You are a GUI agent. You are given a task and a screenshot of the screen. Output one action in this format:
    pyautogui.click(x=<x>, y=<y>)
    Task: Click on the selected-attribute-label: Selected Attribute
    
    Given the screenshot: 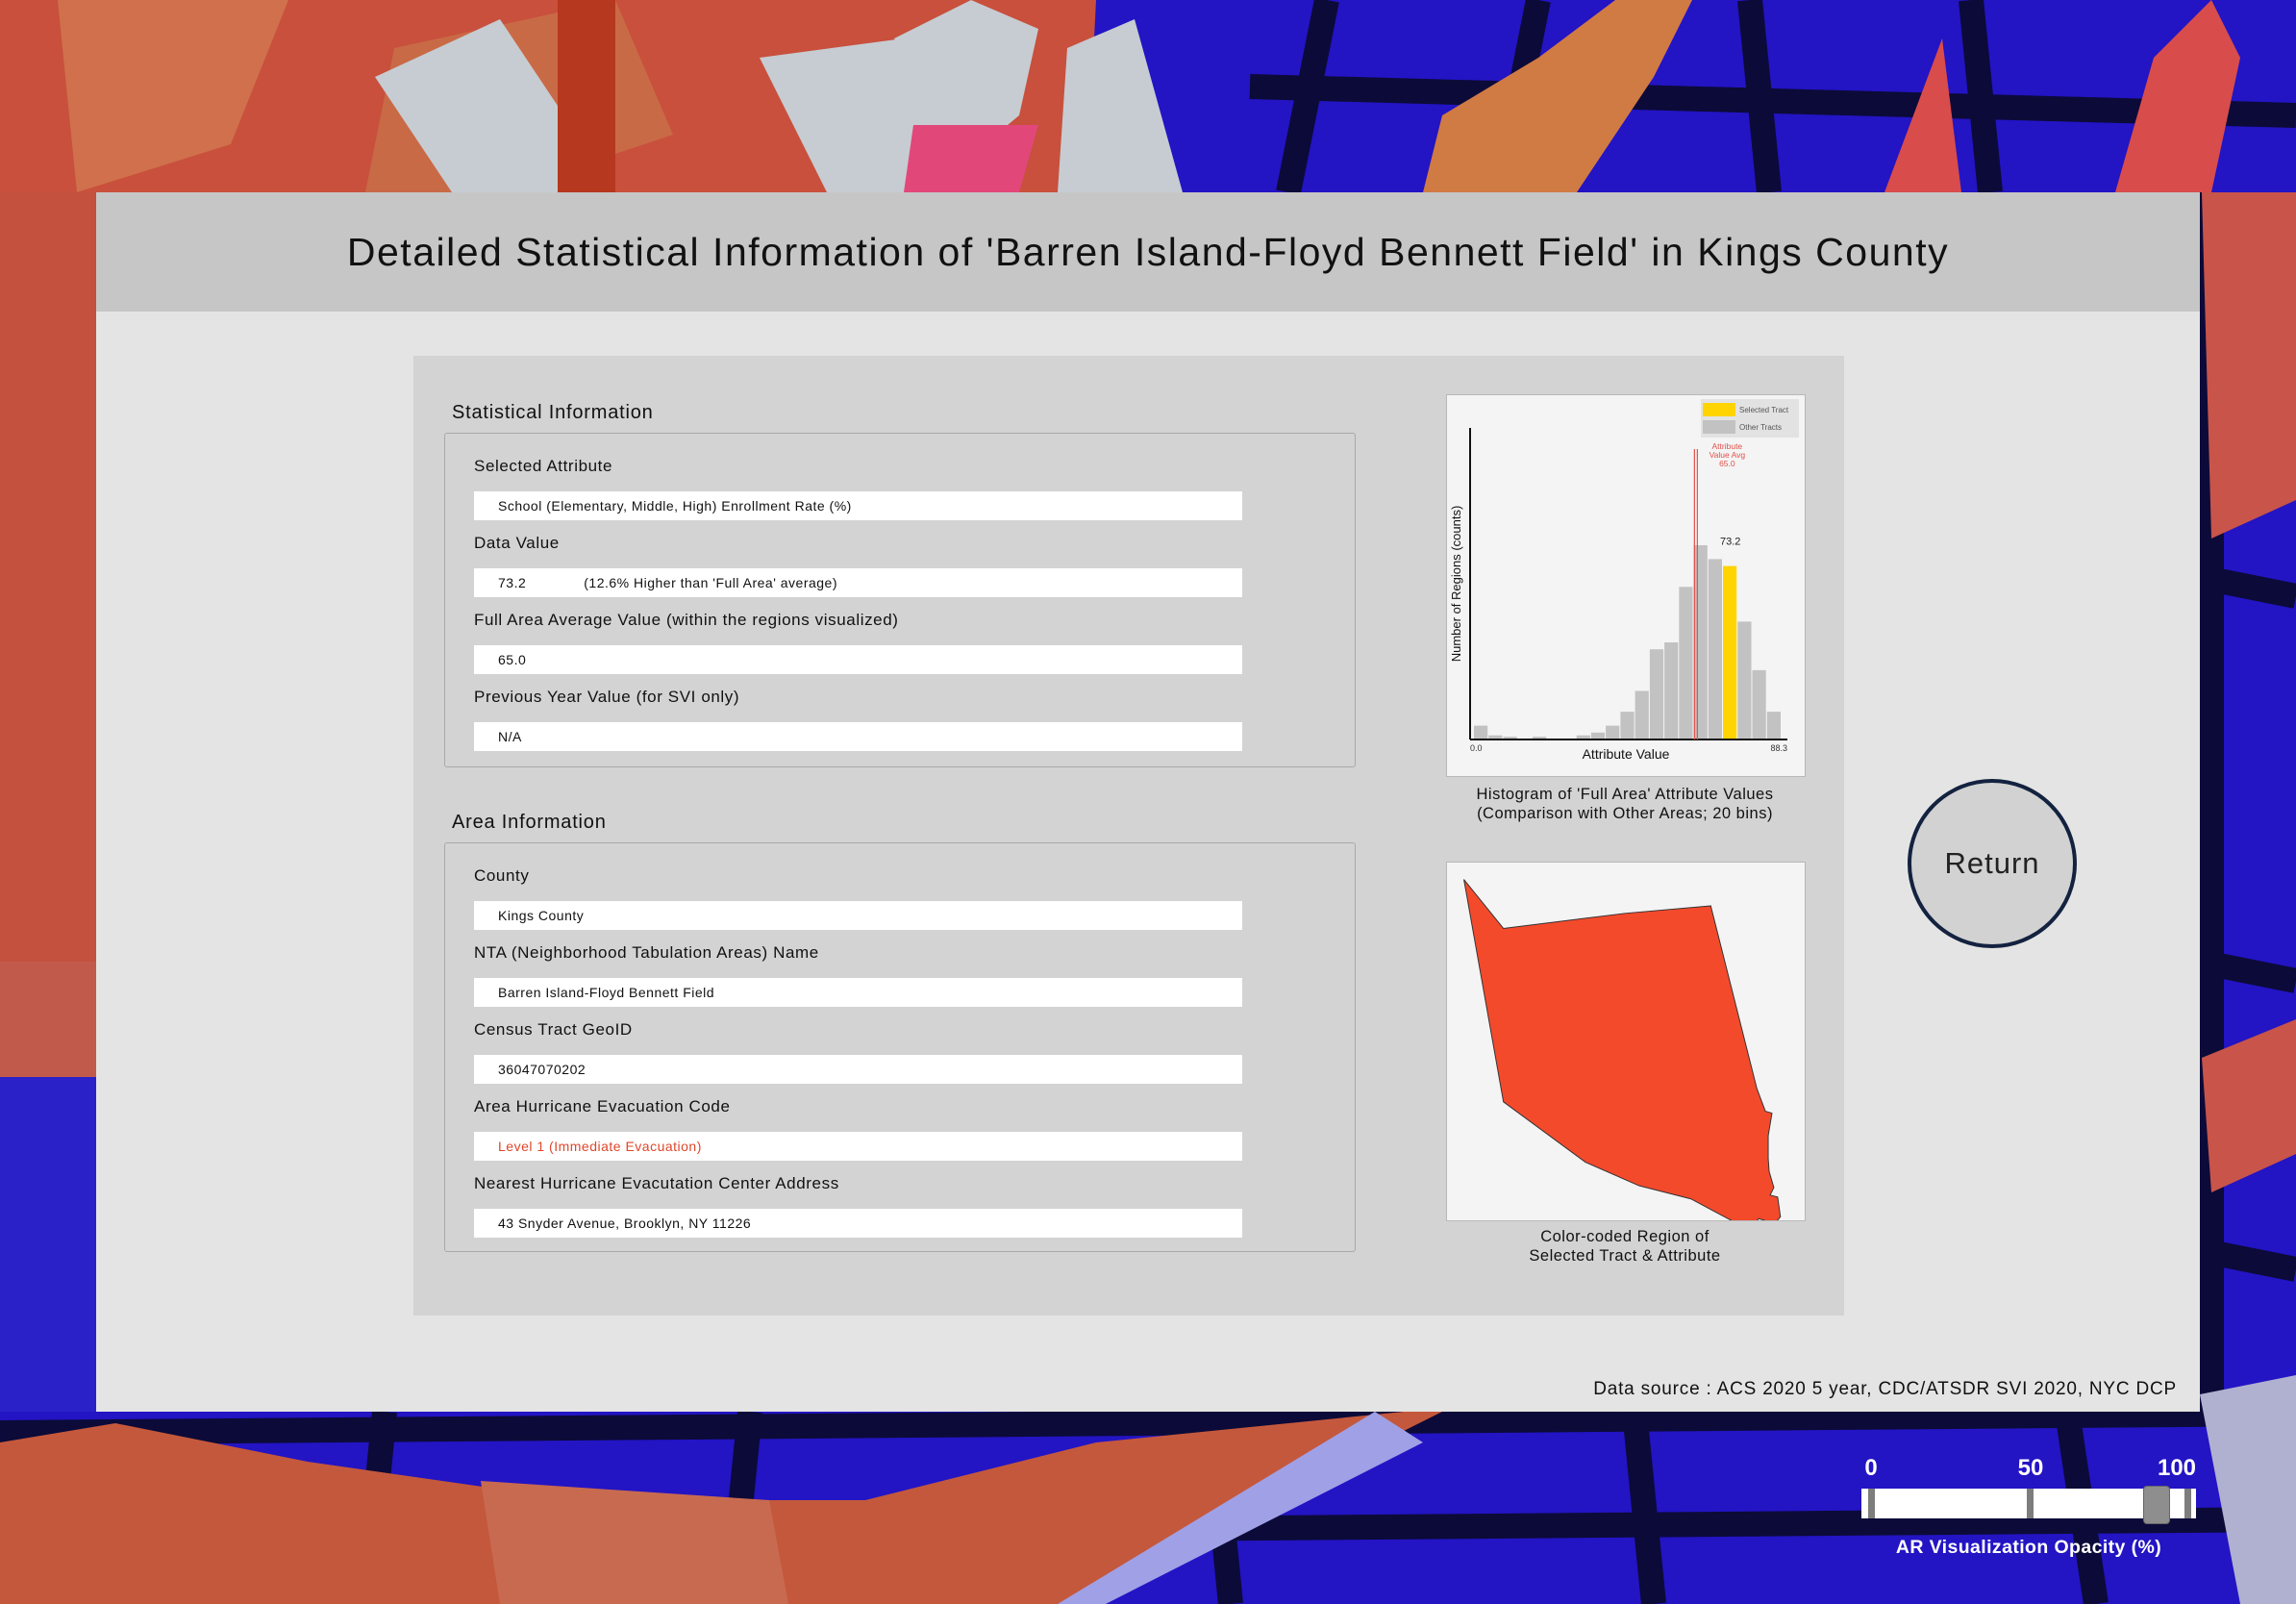 What is the action you would take?
    pyautogui.click(x=543, y=466)
    